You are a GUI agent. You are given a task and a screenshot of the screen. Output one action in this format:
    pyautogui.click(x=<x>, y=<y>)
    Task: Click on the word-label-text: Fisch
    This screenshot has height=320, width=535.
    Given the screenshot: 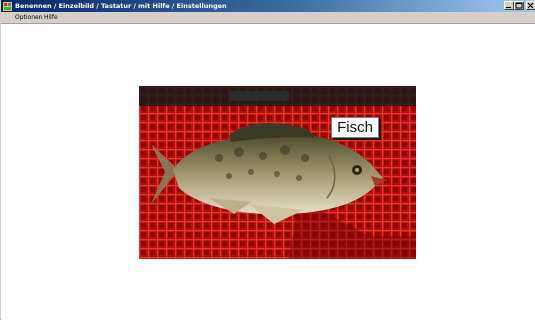 What is the action you would take?
    pyautogui.click(x=355, y=127)
    